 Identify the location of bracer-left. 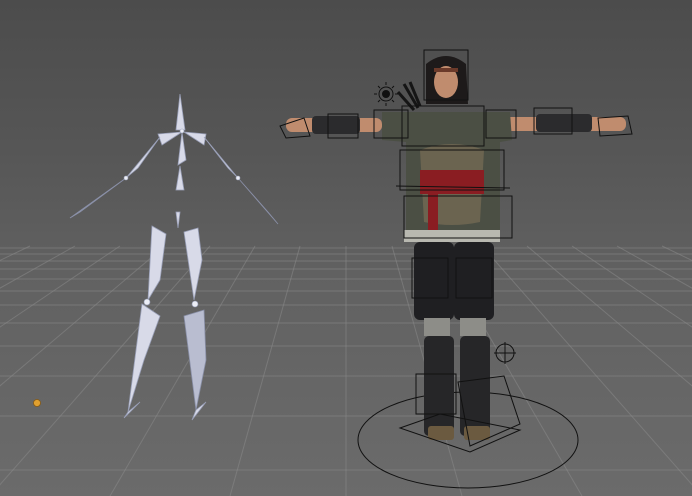
(336, 125).